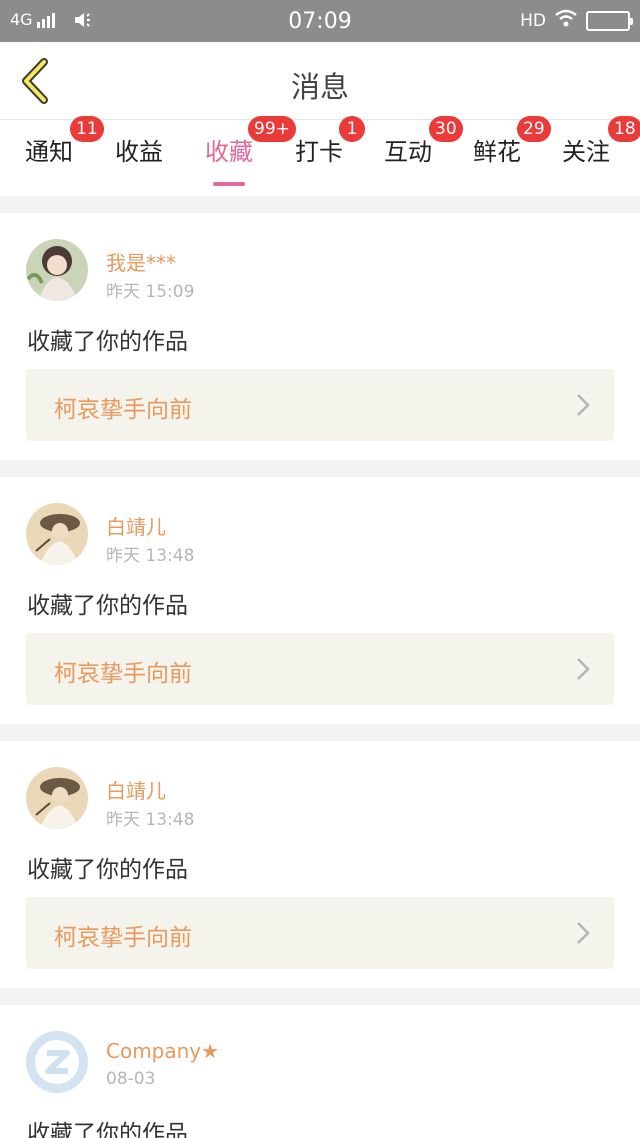 The height and width of the screenshot is (1138, 640). Describe the element at coordinates (49, 152) in the screenshot. I see `tab-label: 通知` at that location.